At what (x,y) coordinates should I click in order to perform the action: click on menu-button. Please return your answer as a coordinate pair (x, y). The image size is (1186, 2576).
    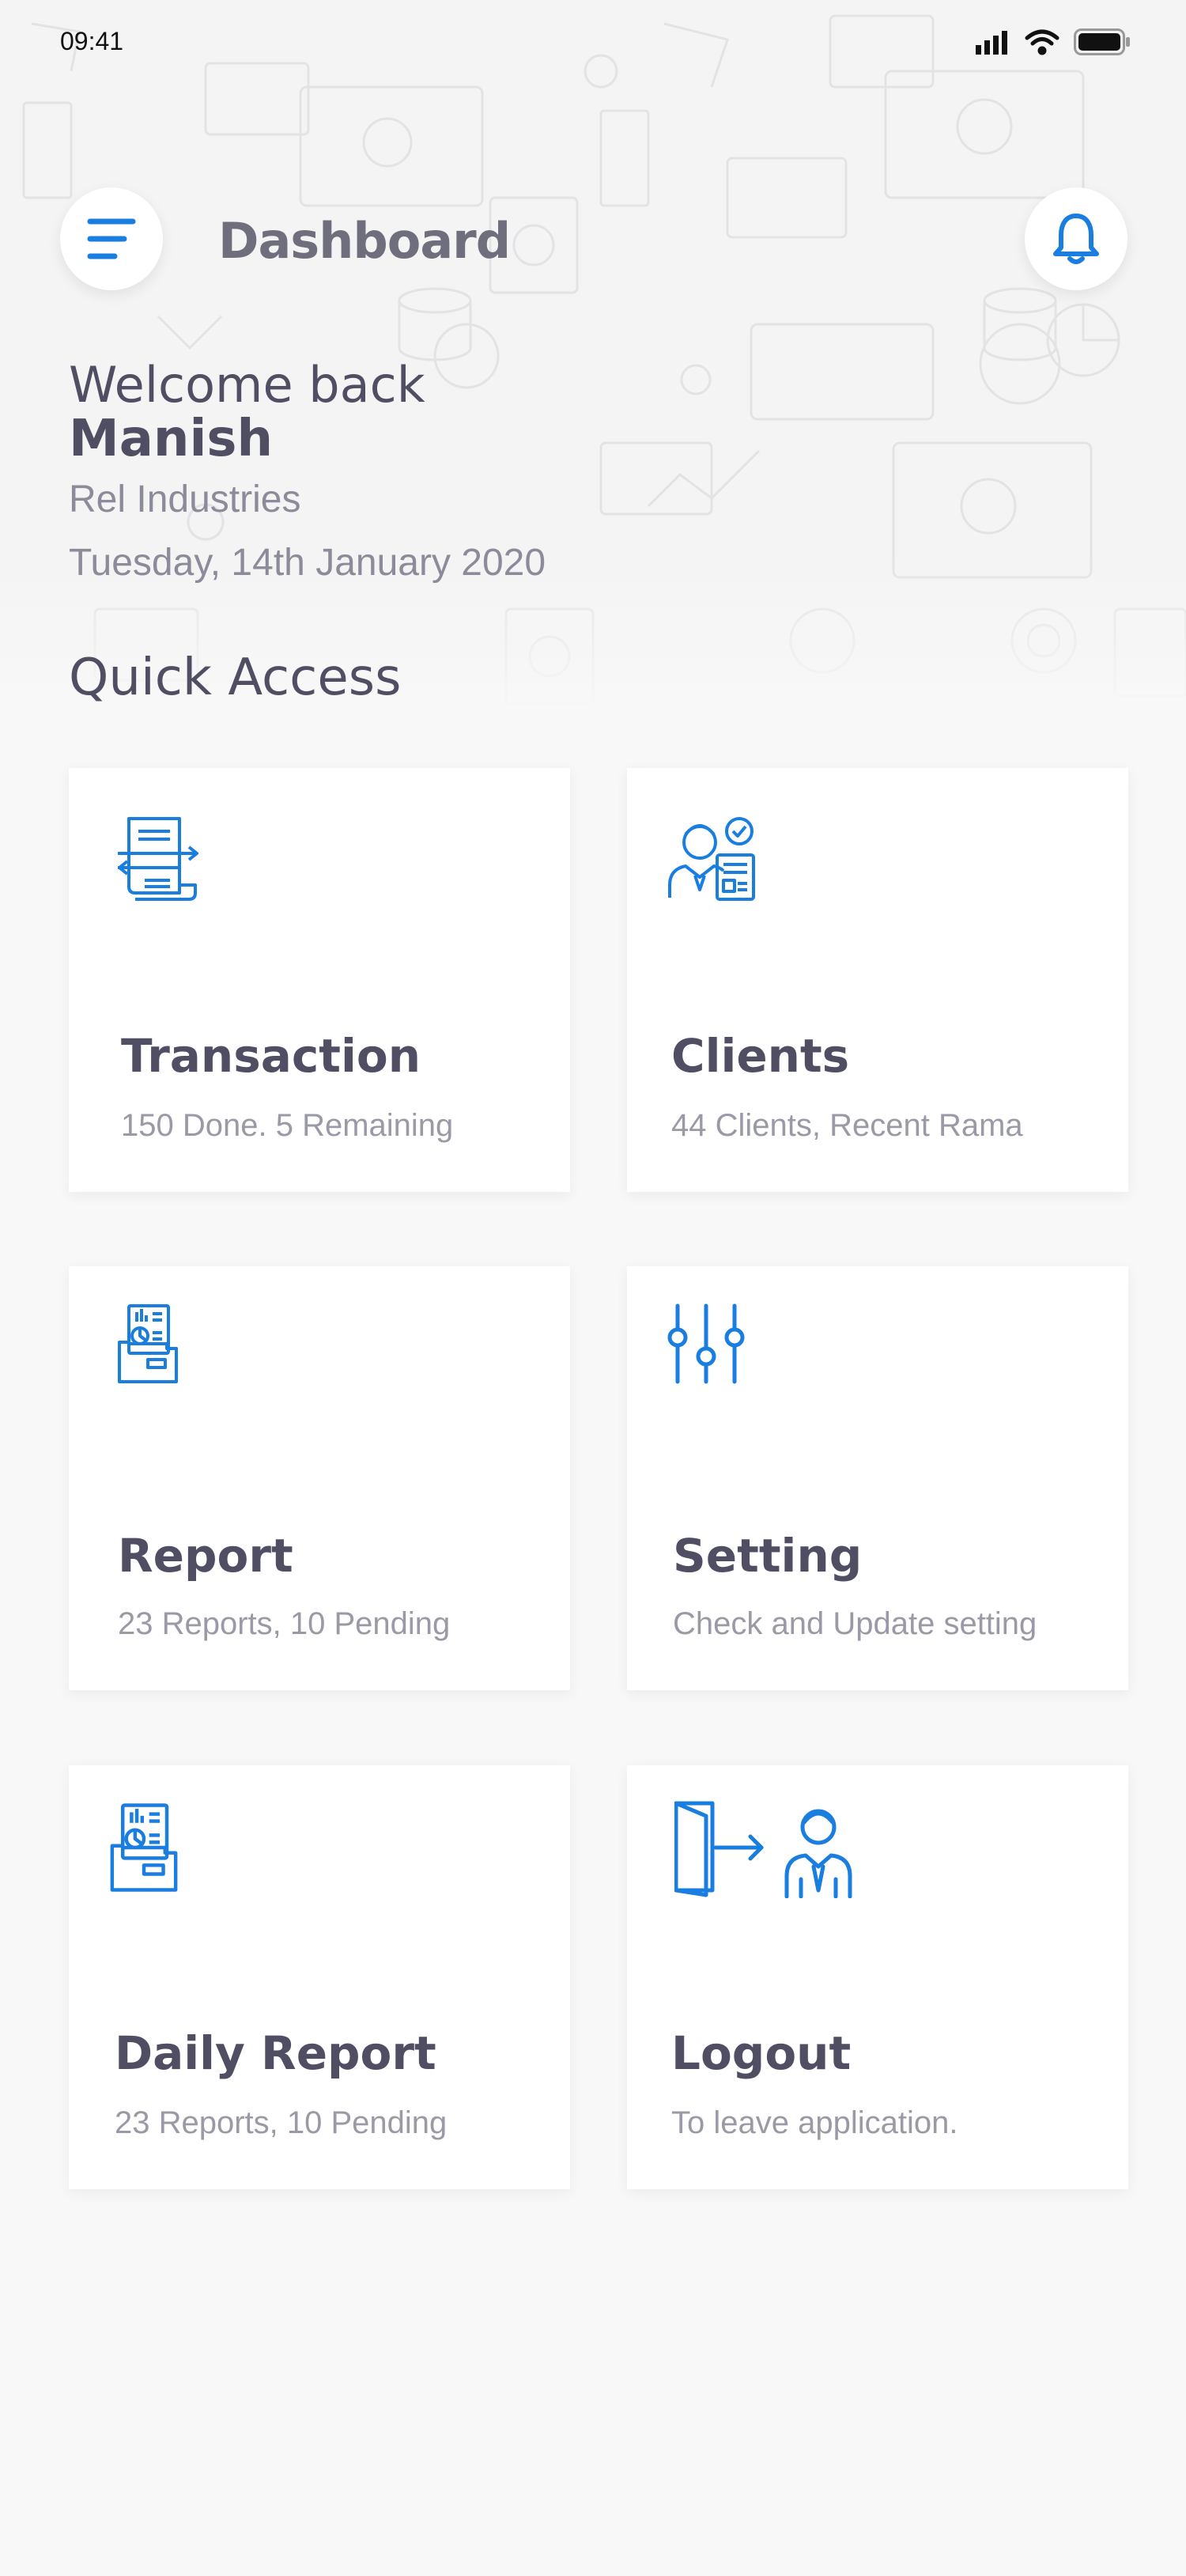
    Looking at the image, I should click on (111, 238).